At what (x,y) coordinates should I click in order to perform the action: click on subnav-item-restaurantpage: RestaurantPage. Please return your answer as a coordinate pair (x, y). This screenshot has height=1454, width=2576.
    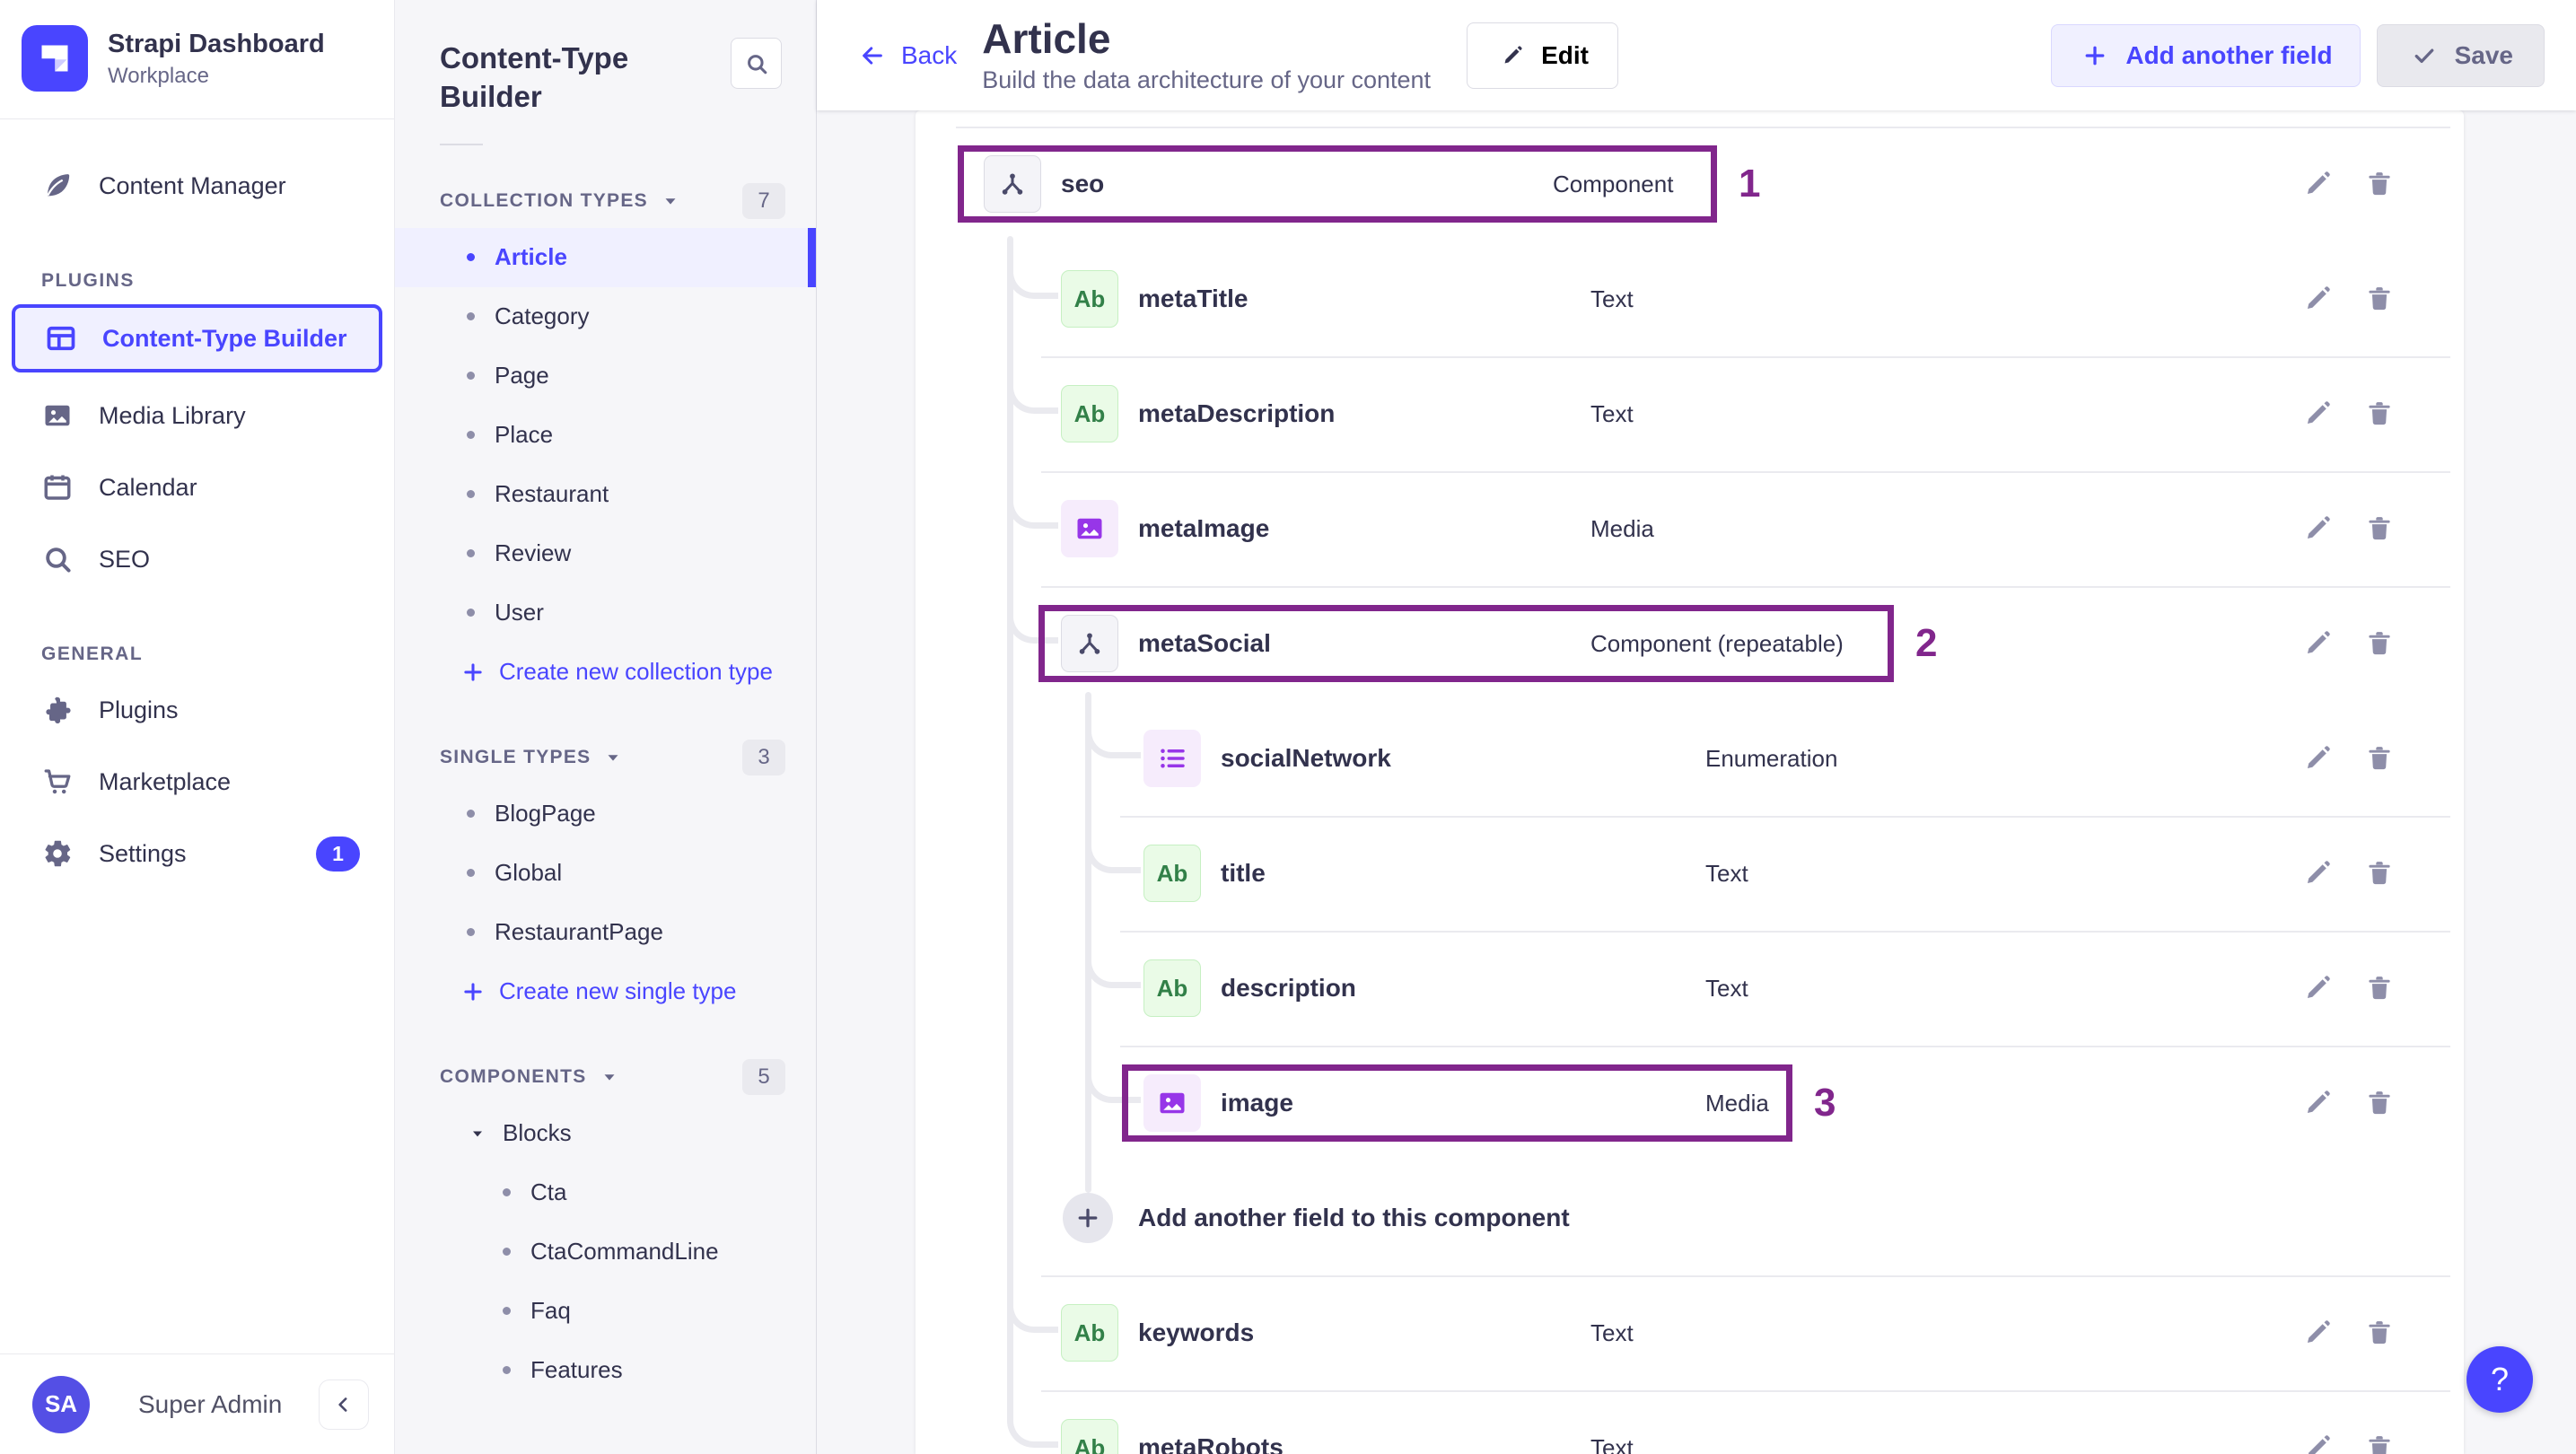
    Looking at the image, I should click on (605, 932).